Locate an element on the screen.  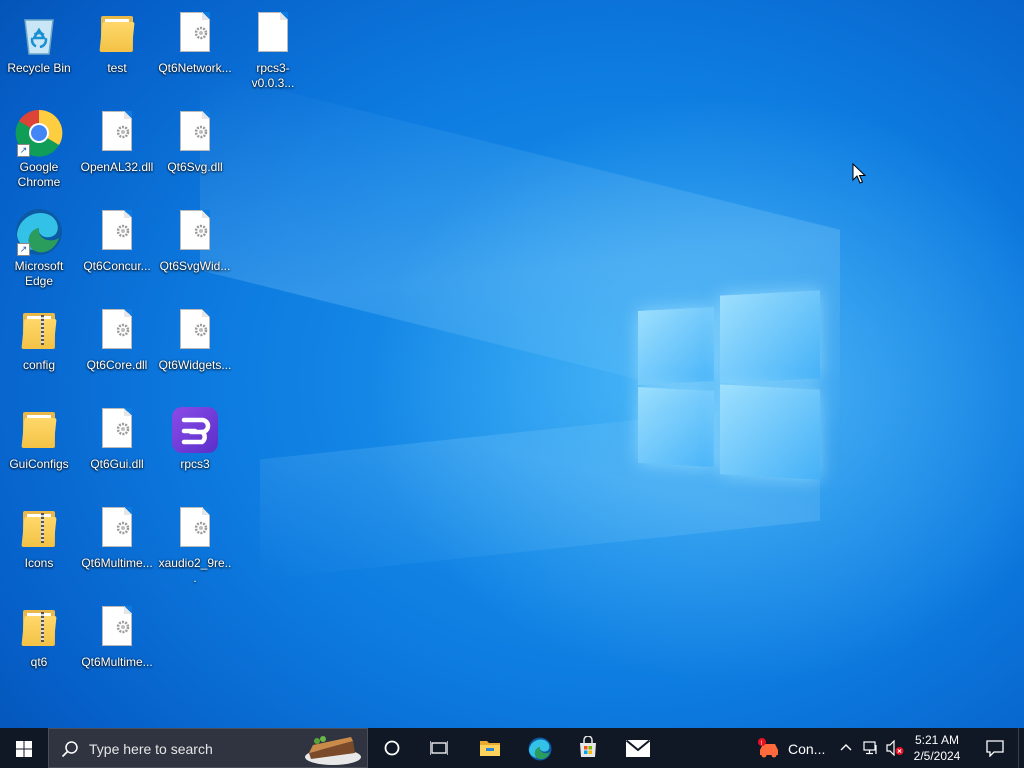
desktop-icon-test: test is located at coordinates (117, 51).